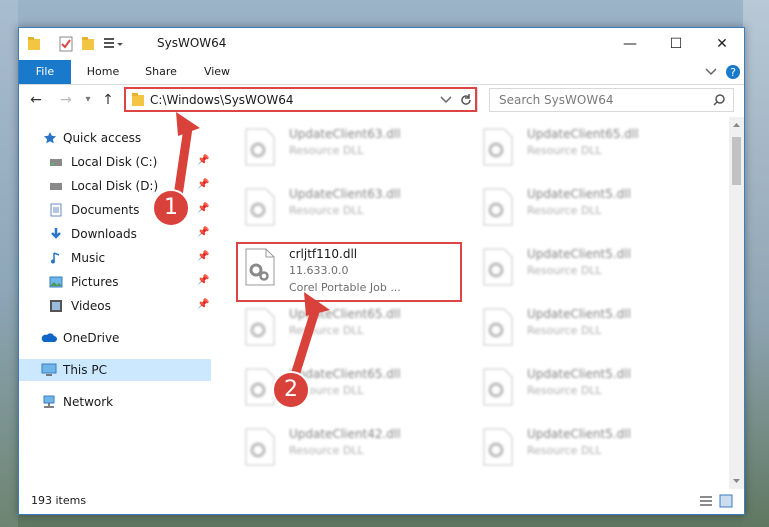 The width and height of the screenshot is (769, 527). What do you see at coordinates (251, 244) in the screenshot?
I see `annotation-arrows` at bounding box center [251, 244].